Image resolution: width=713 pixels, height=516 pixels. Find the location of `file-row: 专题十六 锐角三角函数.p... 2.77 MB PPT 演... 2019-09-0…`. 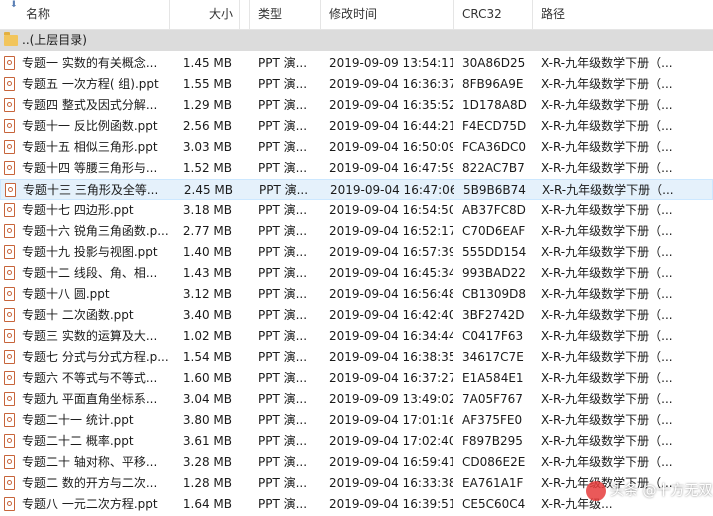

file-row: 专题十六 锐角三角函数.p... 2.77 MB PPT 演... 2019-09-0… is located at coordinates (356, 231).